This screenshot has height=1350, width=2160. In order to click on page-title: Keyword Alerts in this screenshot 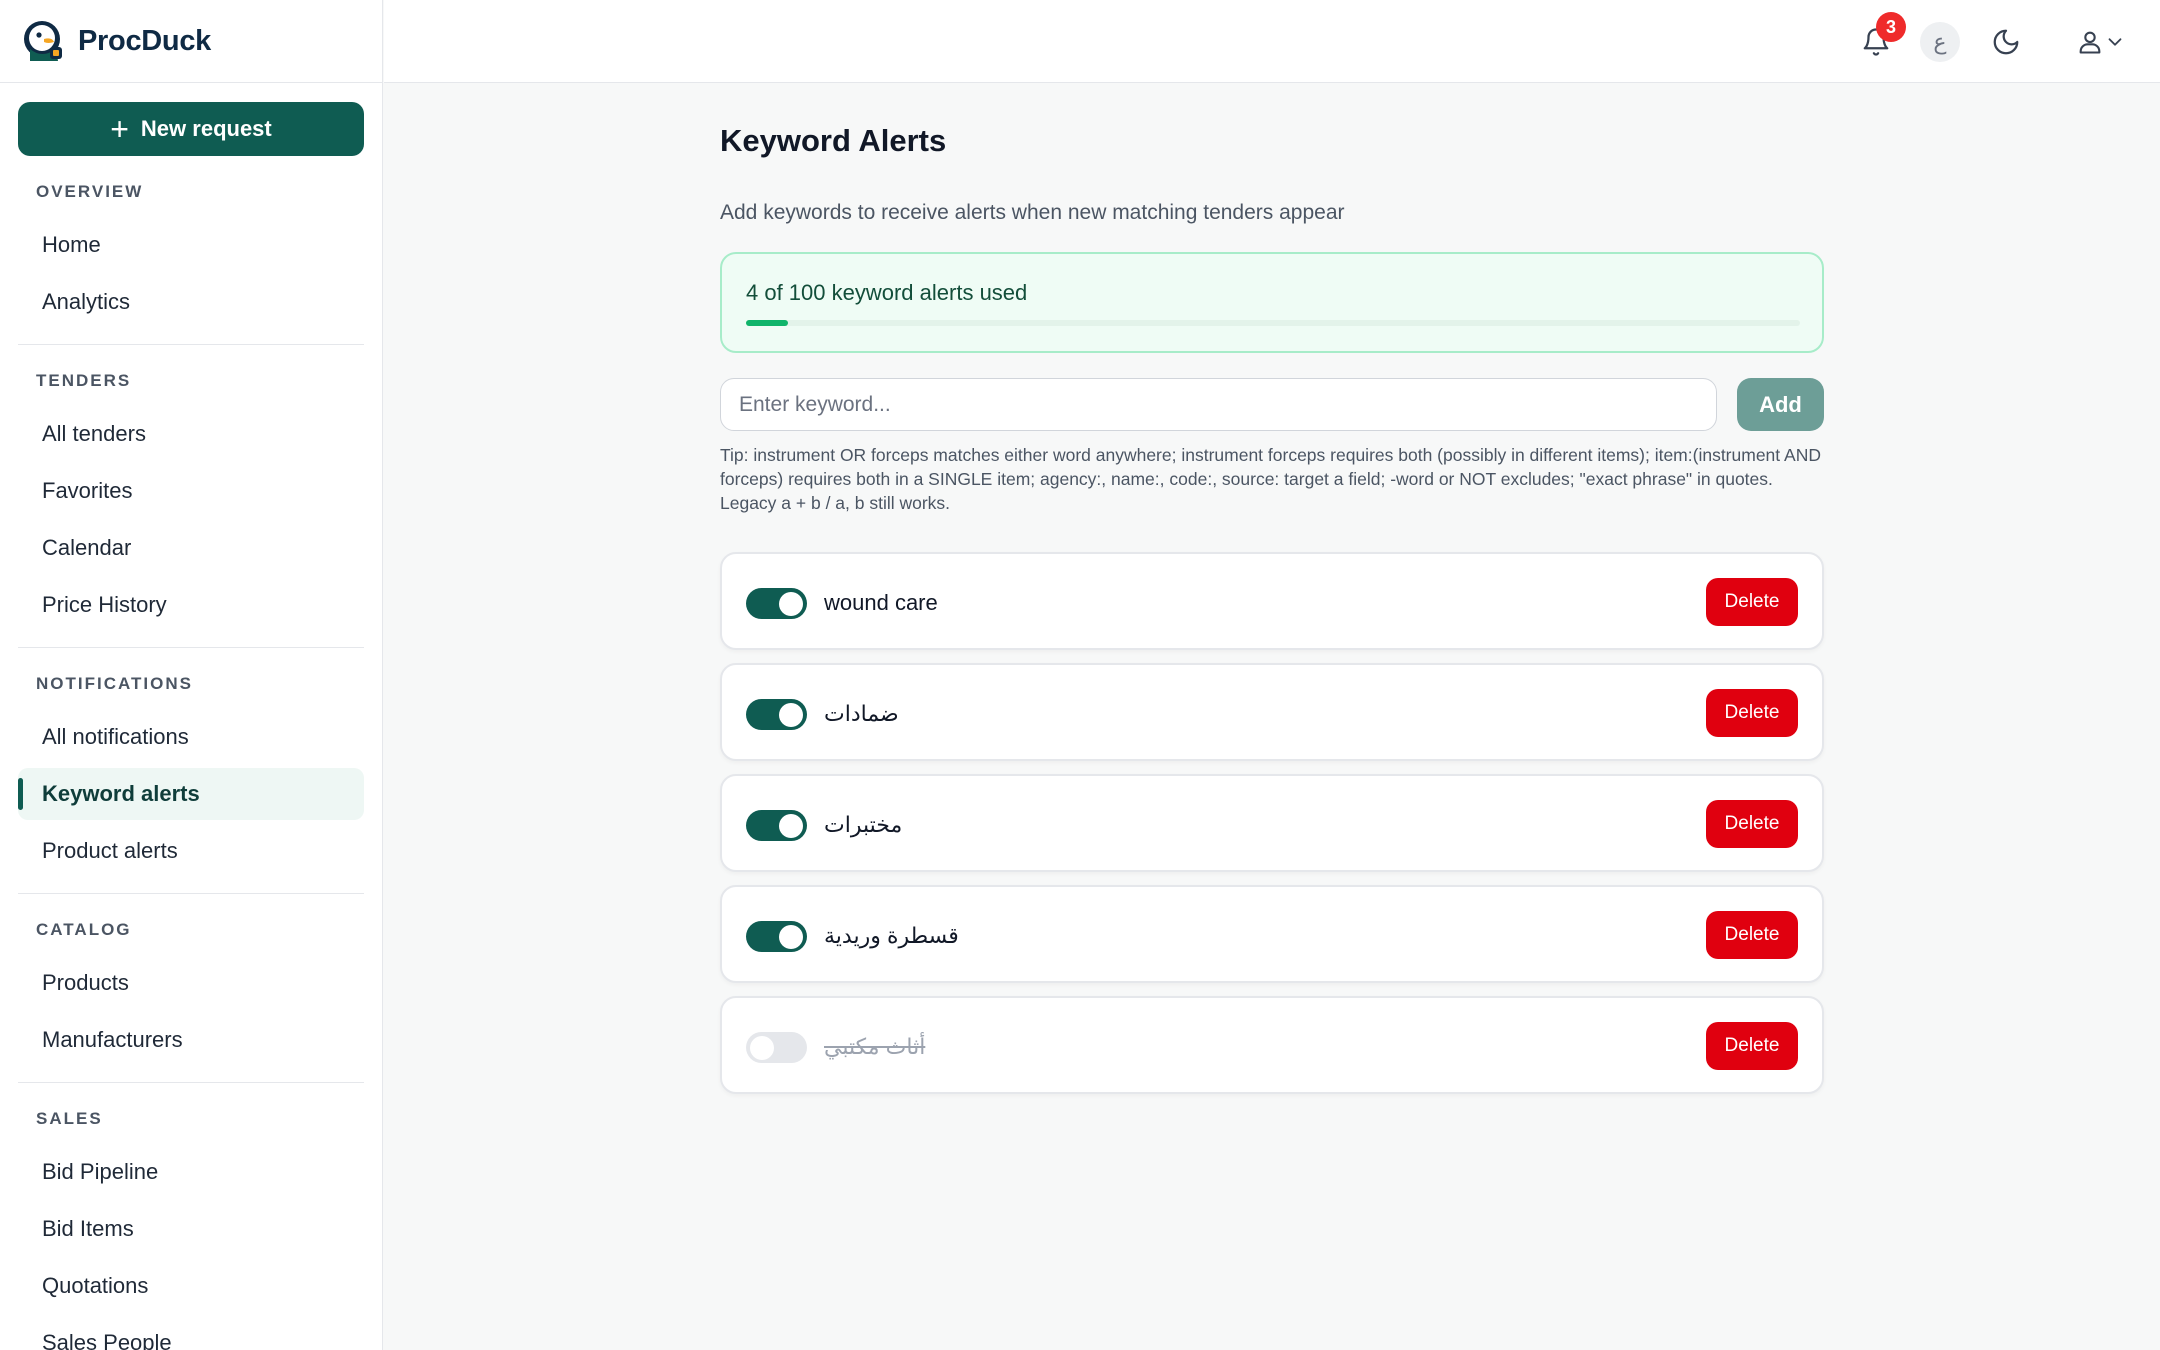, I will do `click(833, 140)`.